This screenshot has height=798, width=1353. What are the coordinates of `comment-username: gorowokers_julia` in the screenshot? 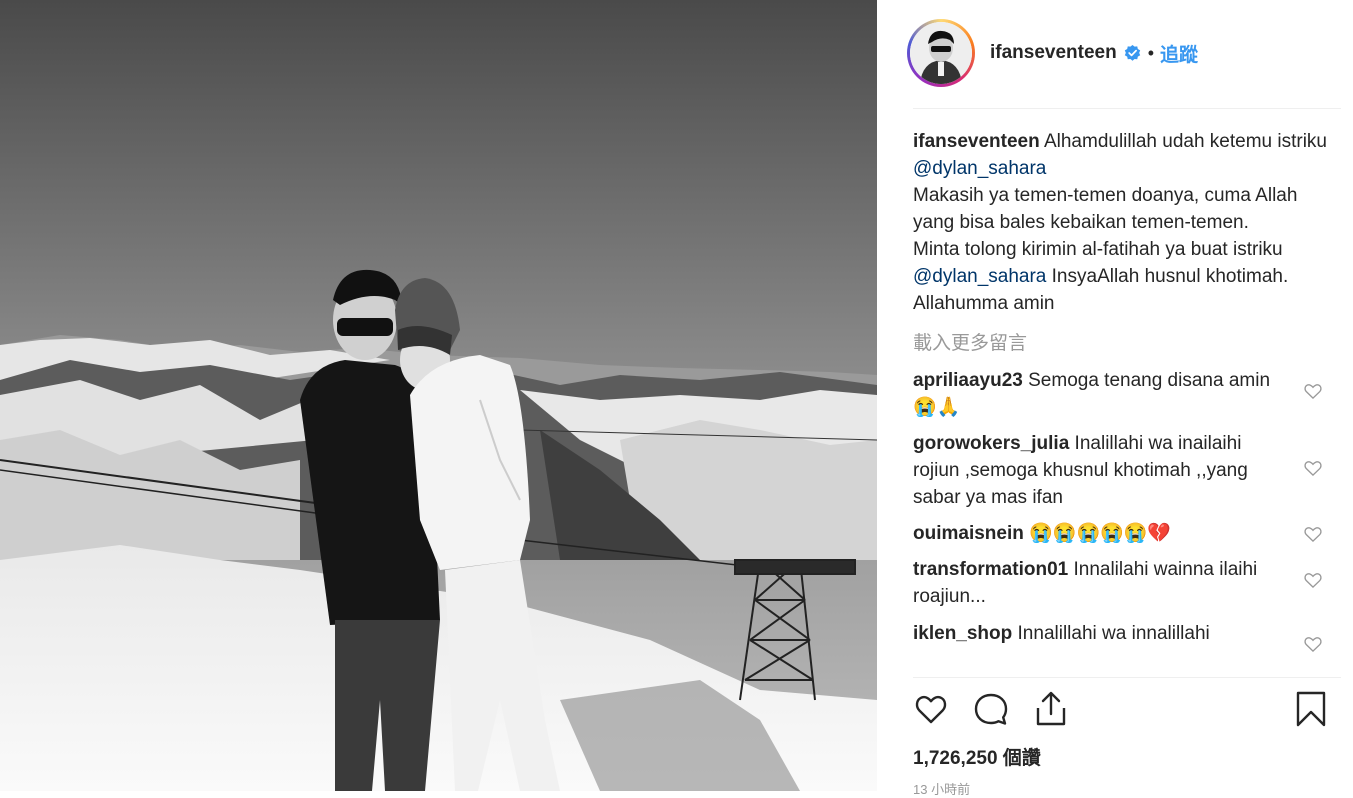 It's located at (991, 443).